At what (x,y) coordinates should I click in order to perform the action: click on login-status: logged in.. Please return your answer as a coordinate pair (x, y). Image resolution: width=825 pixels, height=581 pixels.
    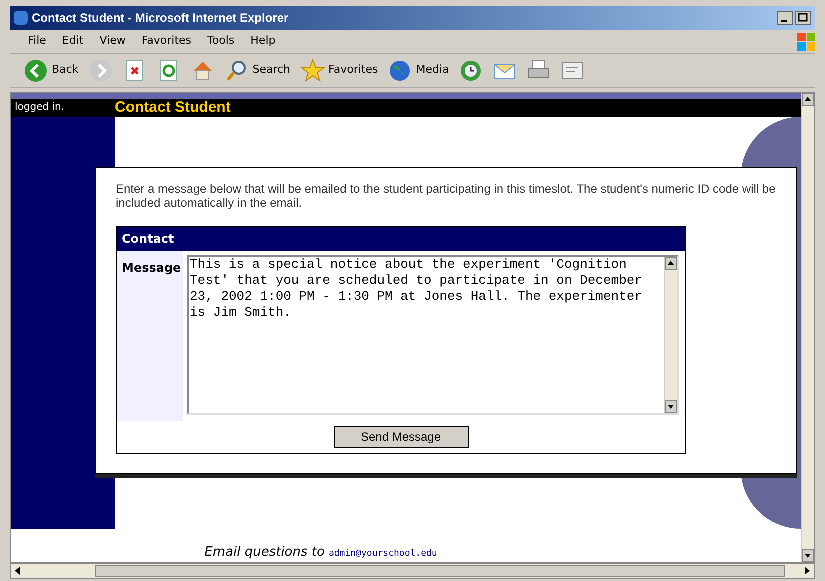
    Looking at the image, I should click on (40, 108).